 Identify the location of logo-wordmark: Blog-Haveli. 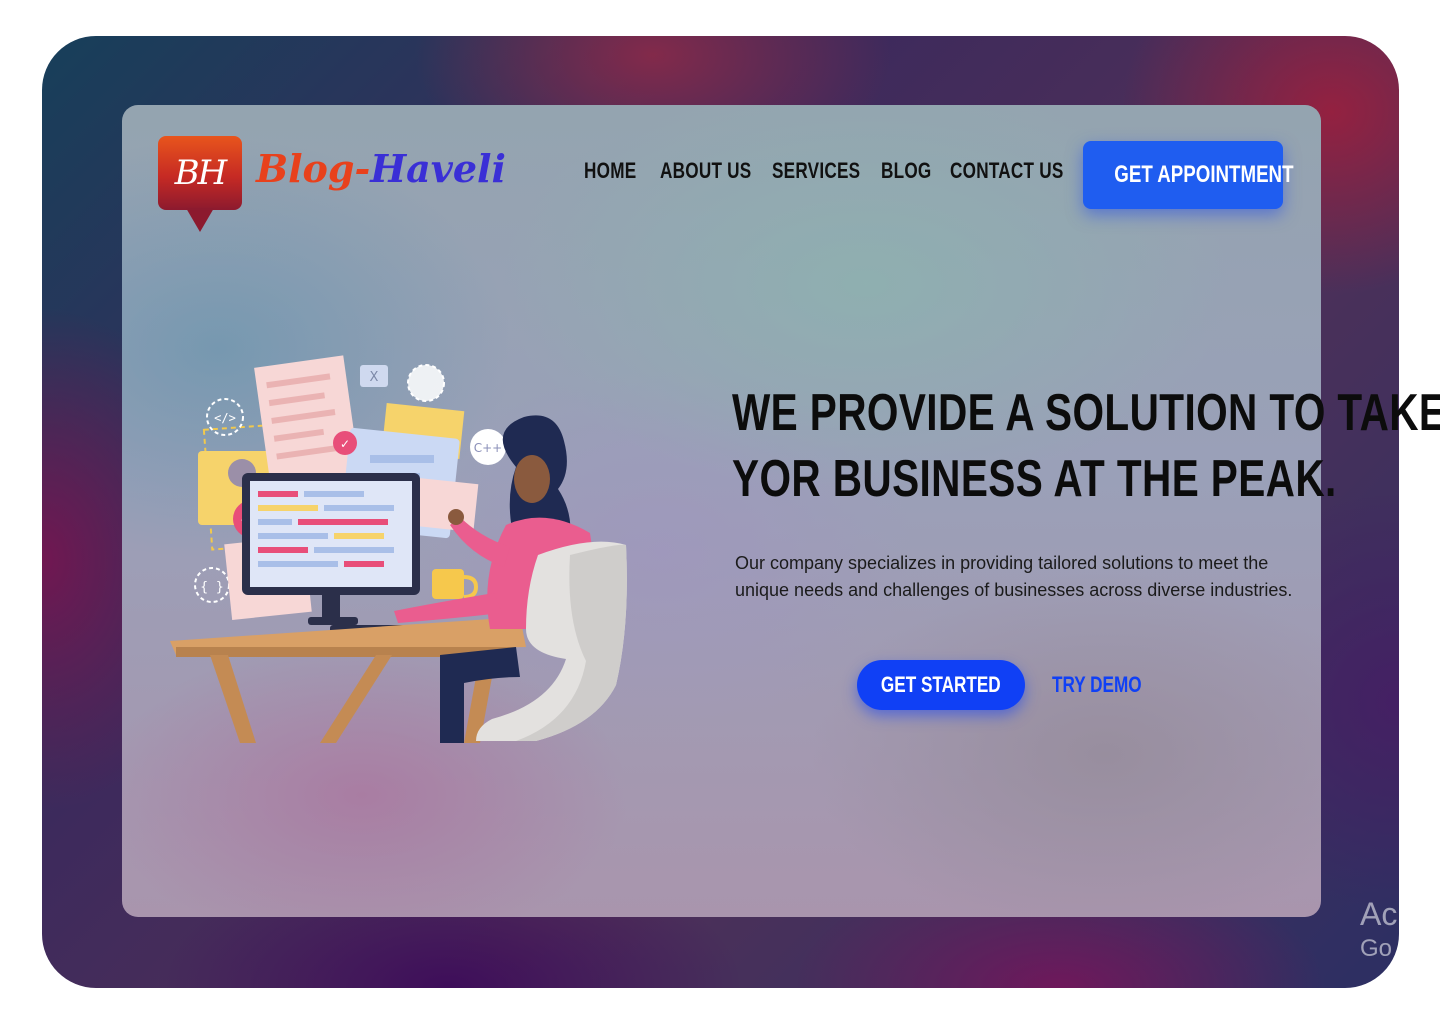
(381, 168).